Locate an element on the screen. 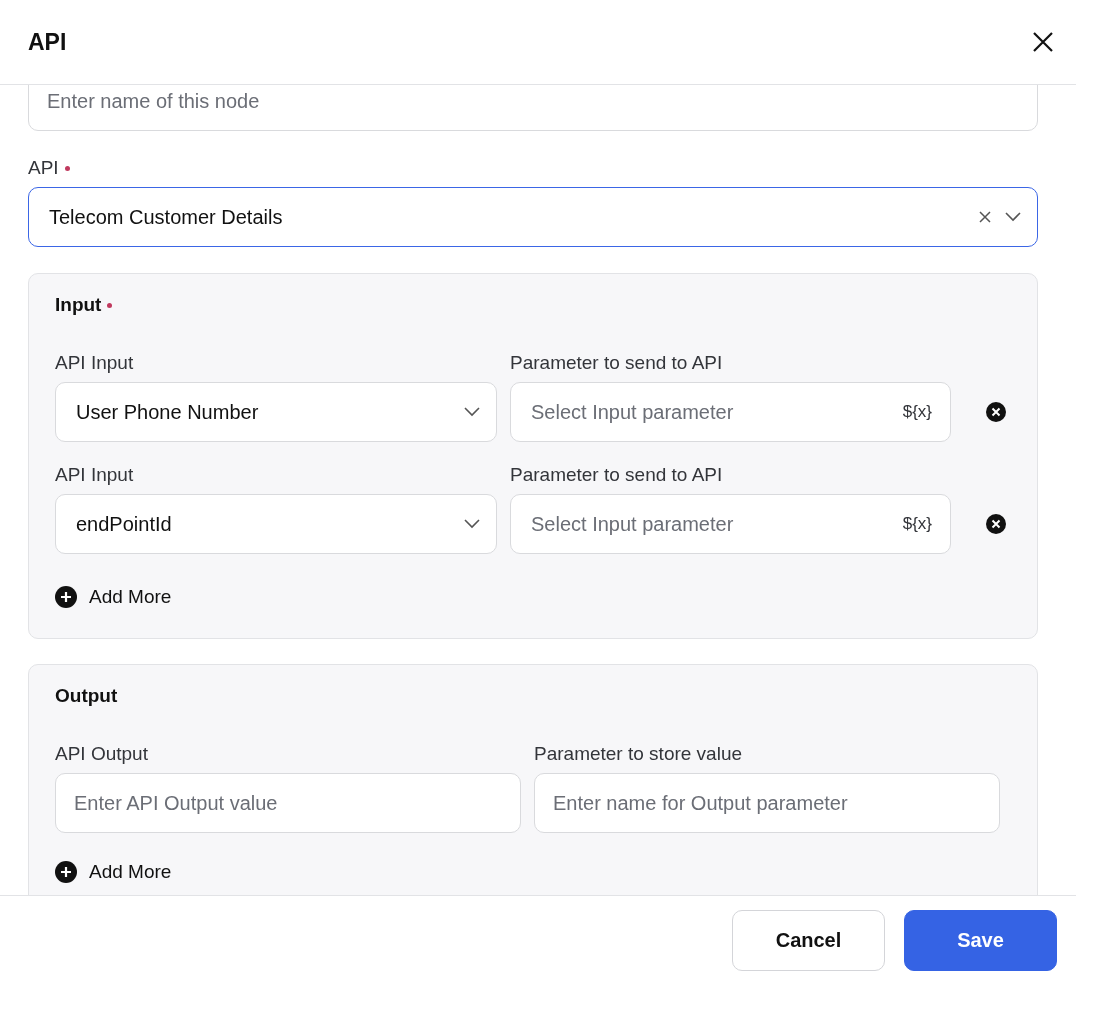 This screenshot has width=1120, height=1018. api-select: Telecom Customer Details is located at coordinates (533, 217).